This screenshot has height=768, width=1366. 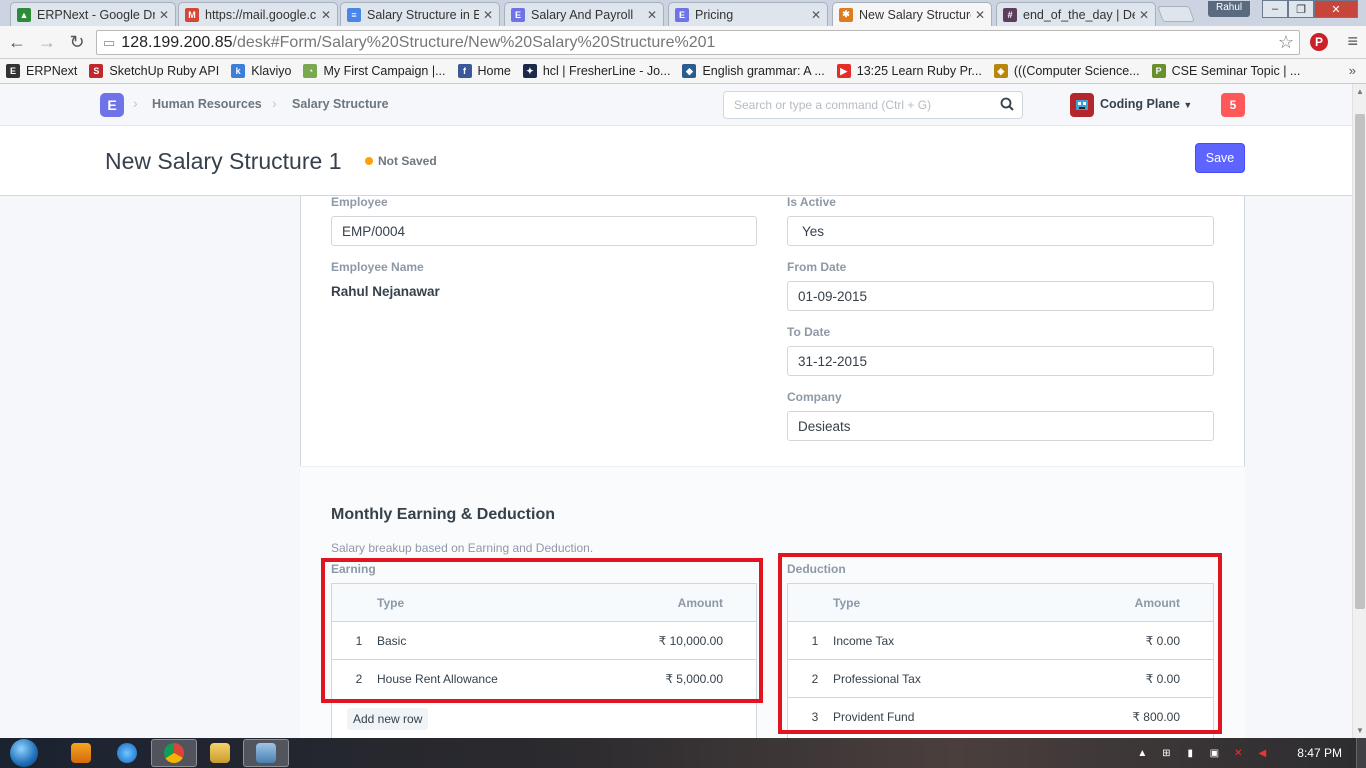 What do you see at coordinates (676, 161) in the screenshot?
I see `page-head: New Salary Structure 1 Not Saved Save` at bounding box center [676, 161].